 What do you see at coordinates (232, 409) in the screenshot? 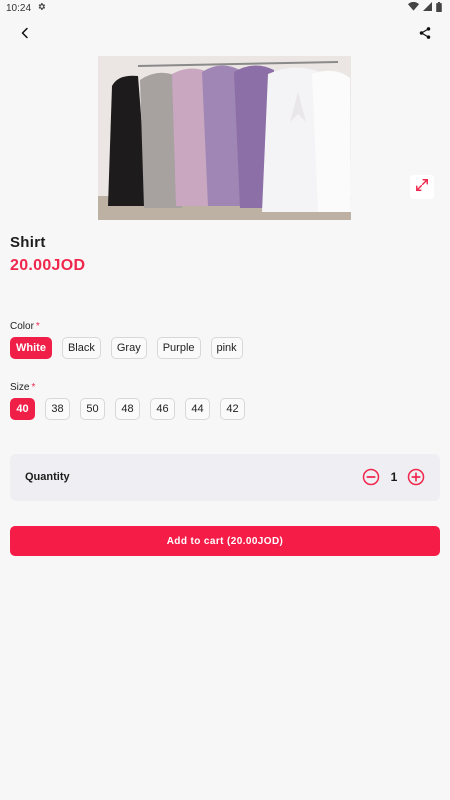
I see `size-chip-42: 42` at bounding box center [232, 409].